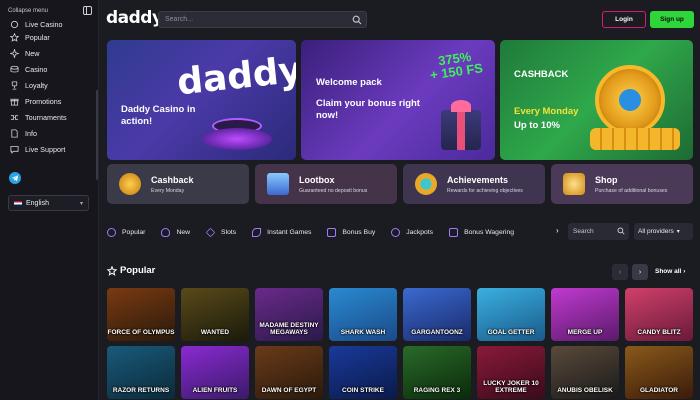 This screenshot has width=700, height=400. Describe the element at coordinates (455, 65) in the screenshot. I see `bonus-badge: 375% + 150 FS` at that location.